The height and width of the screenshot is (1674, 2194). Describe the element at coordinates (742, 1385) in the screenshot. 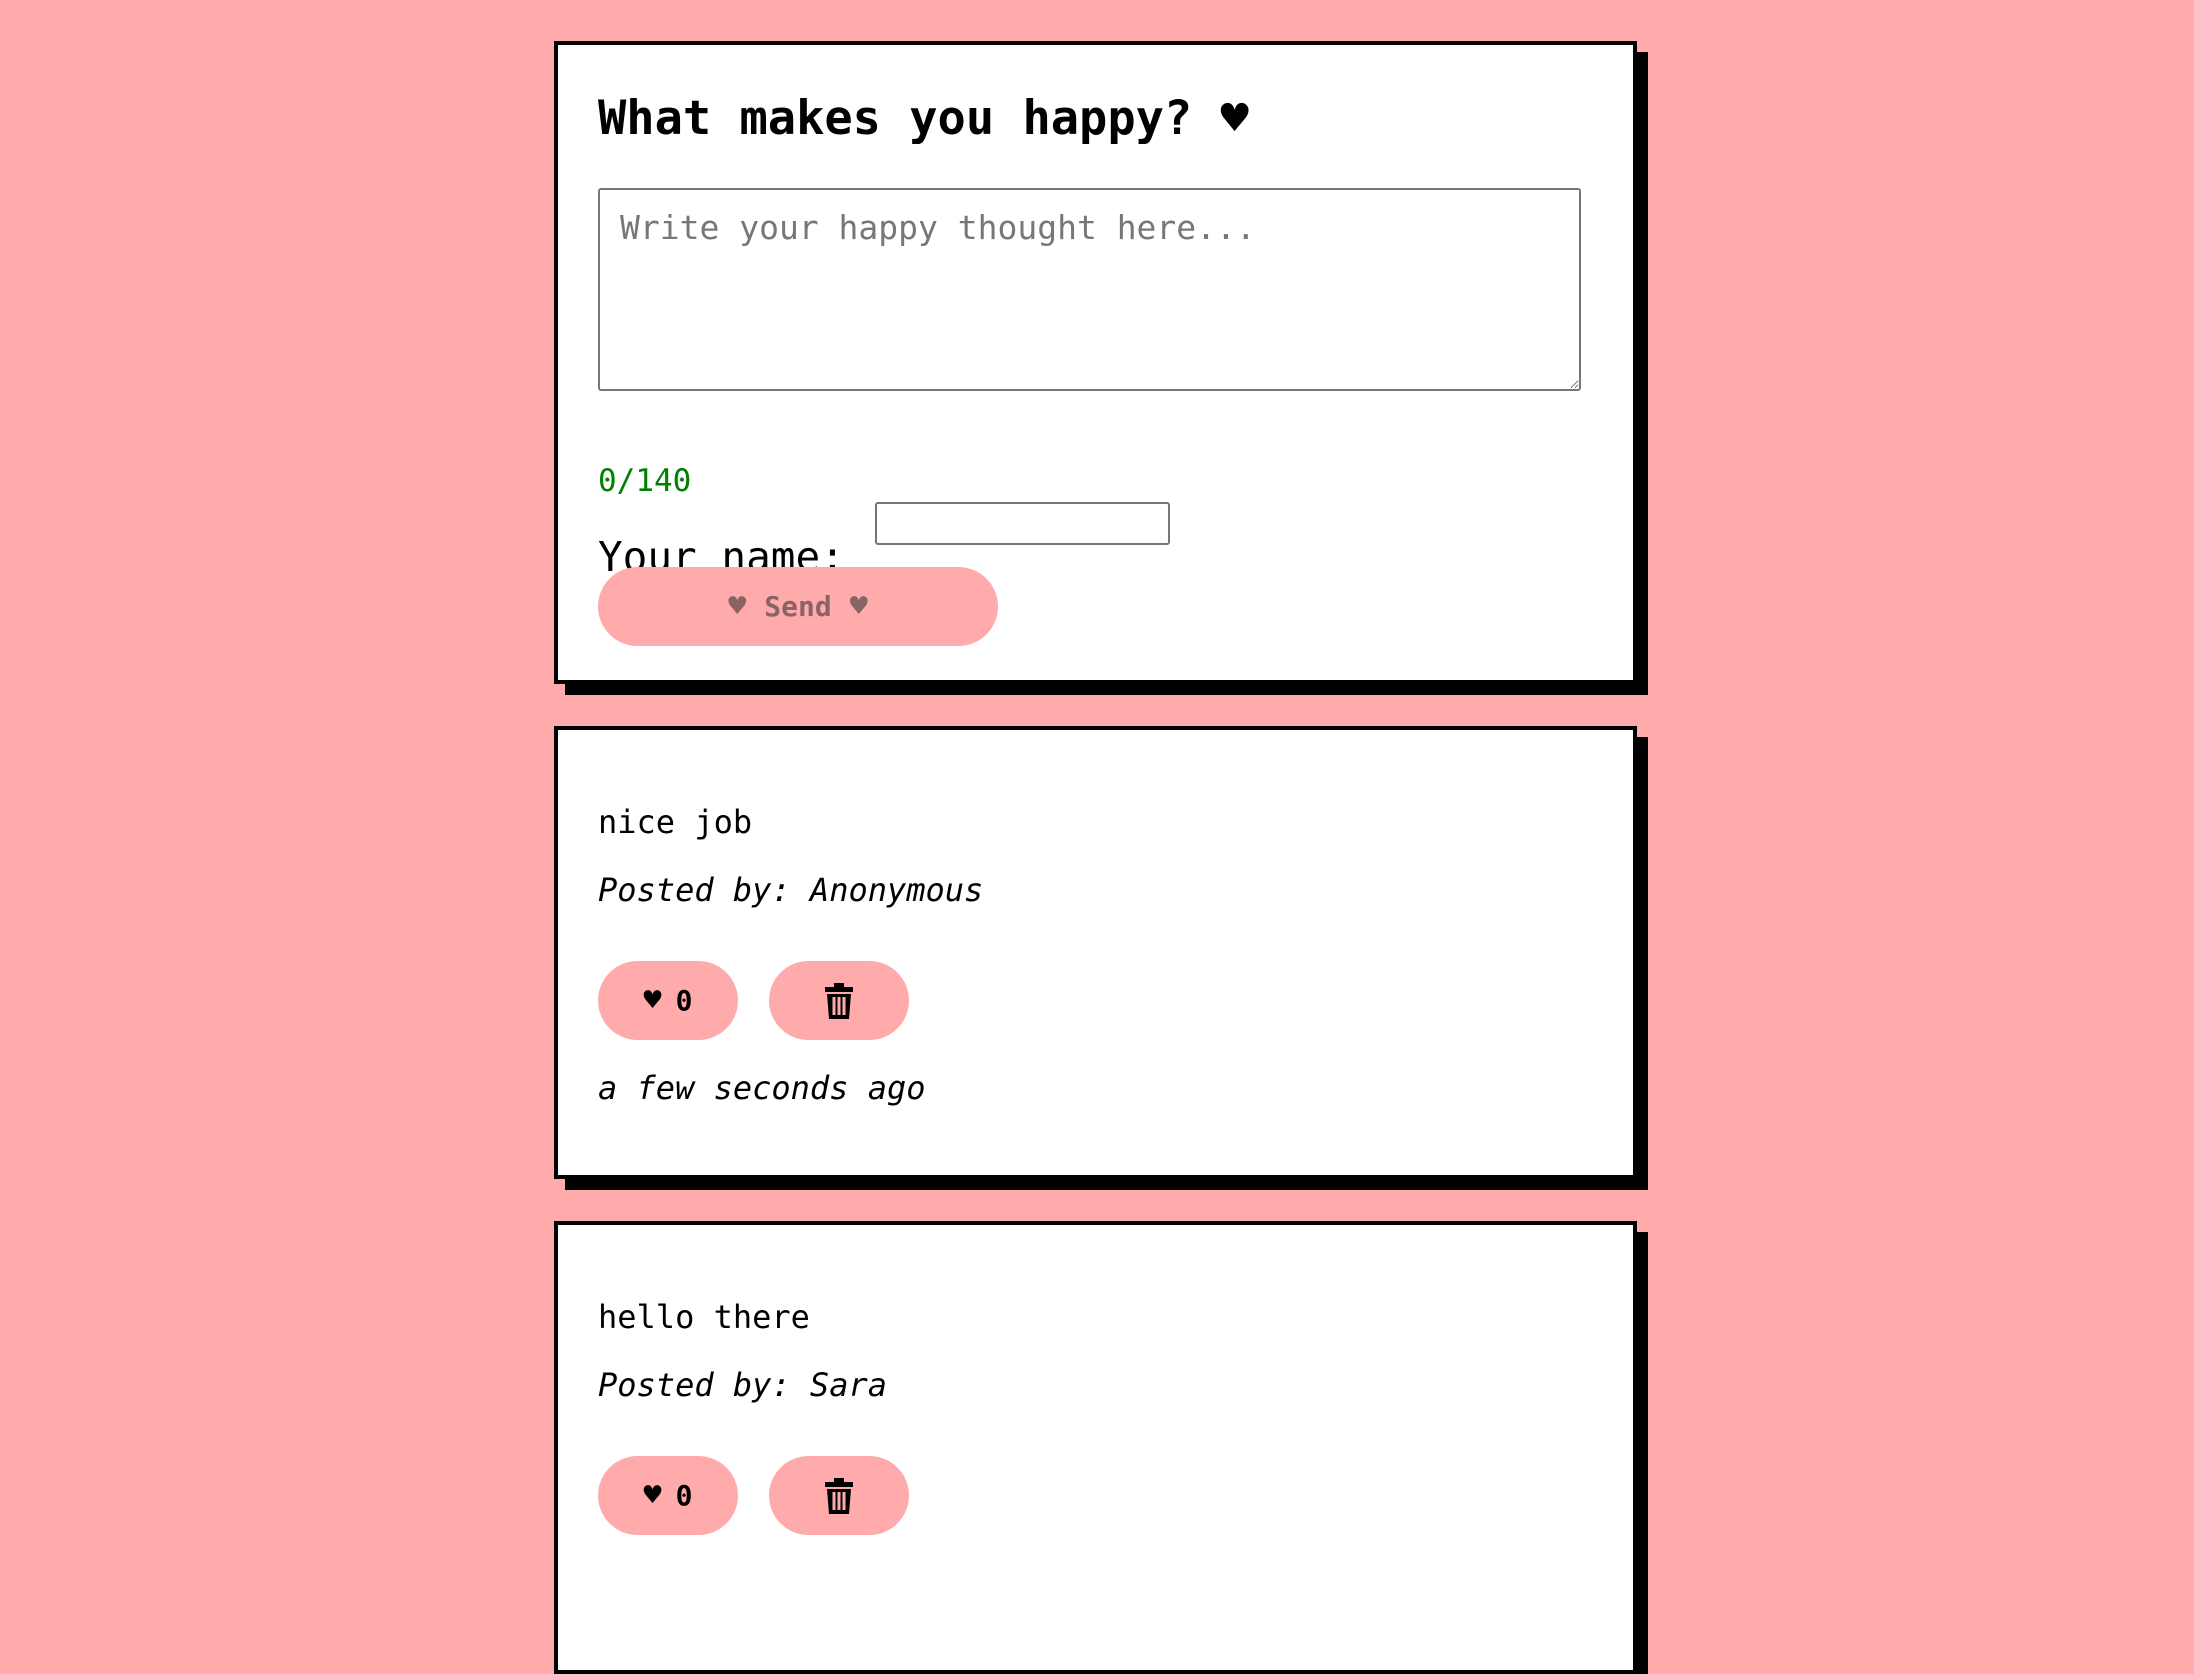

I see `thought-author: Posted by: Sara` at that location.